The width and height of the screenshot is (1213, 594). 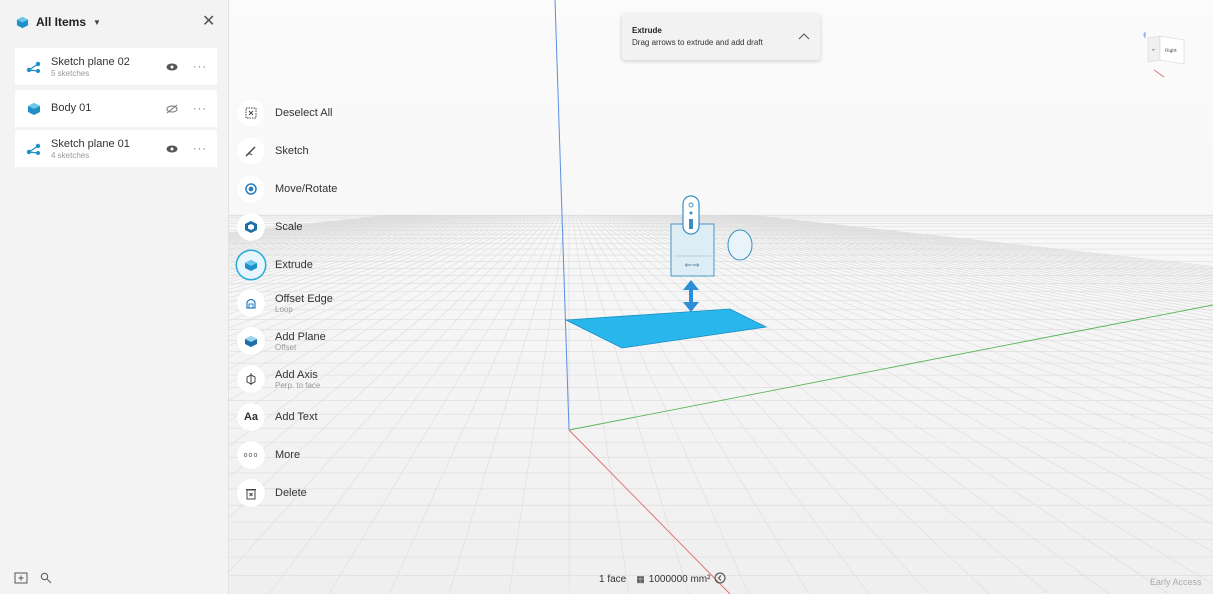 I want to click on tool-label: More, so click(x=288, y=455).